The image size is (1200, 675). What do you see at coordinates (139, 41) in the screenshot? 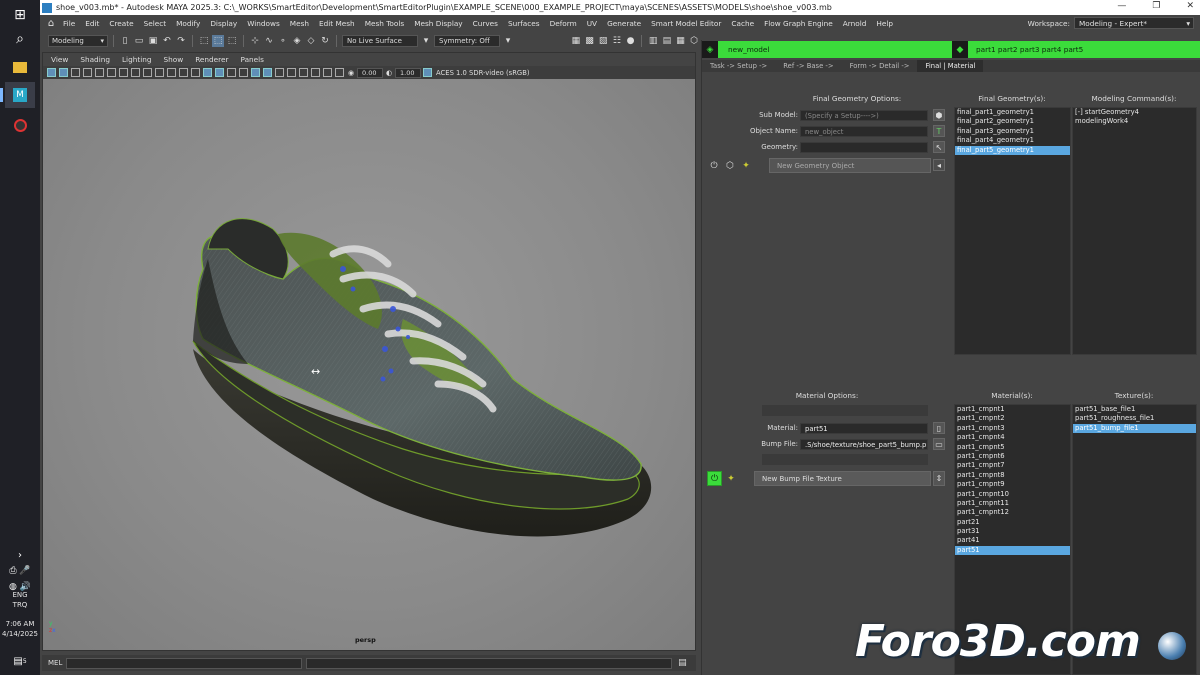
I see `open-scene-icon: ▭` at bounding box center [139, 41].